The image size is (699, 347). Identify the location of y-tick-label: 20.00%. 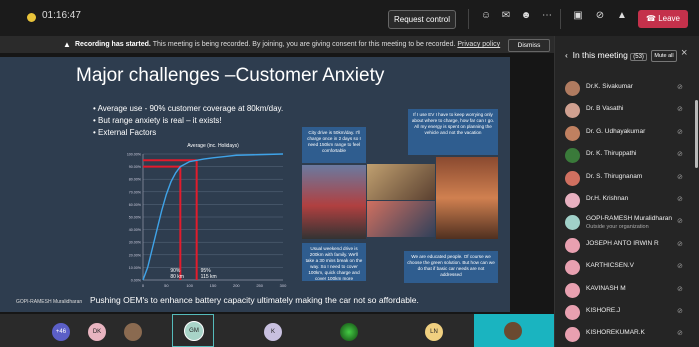
(135, 255).